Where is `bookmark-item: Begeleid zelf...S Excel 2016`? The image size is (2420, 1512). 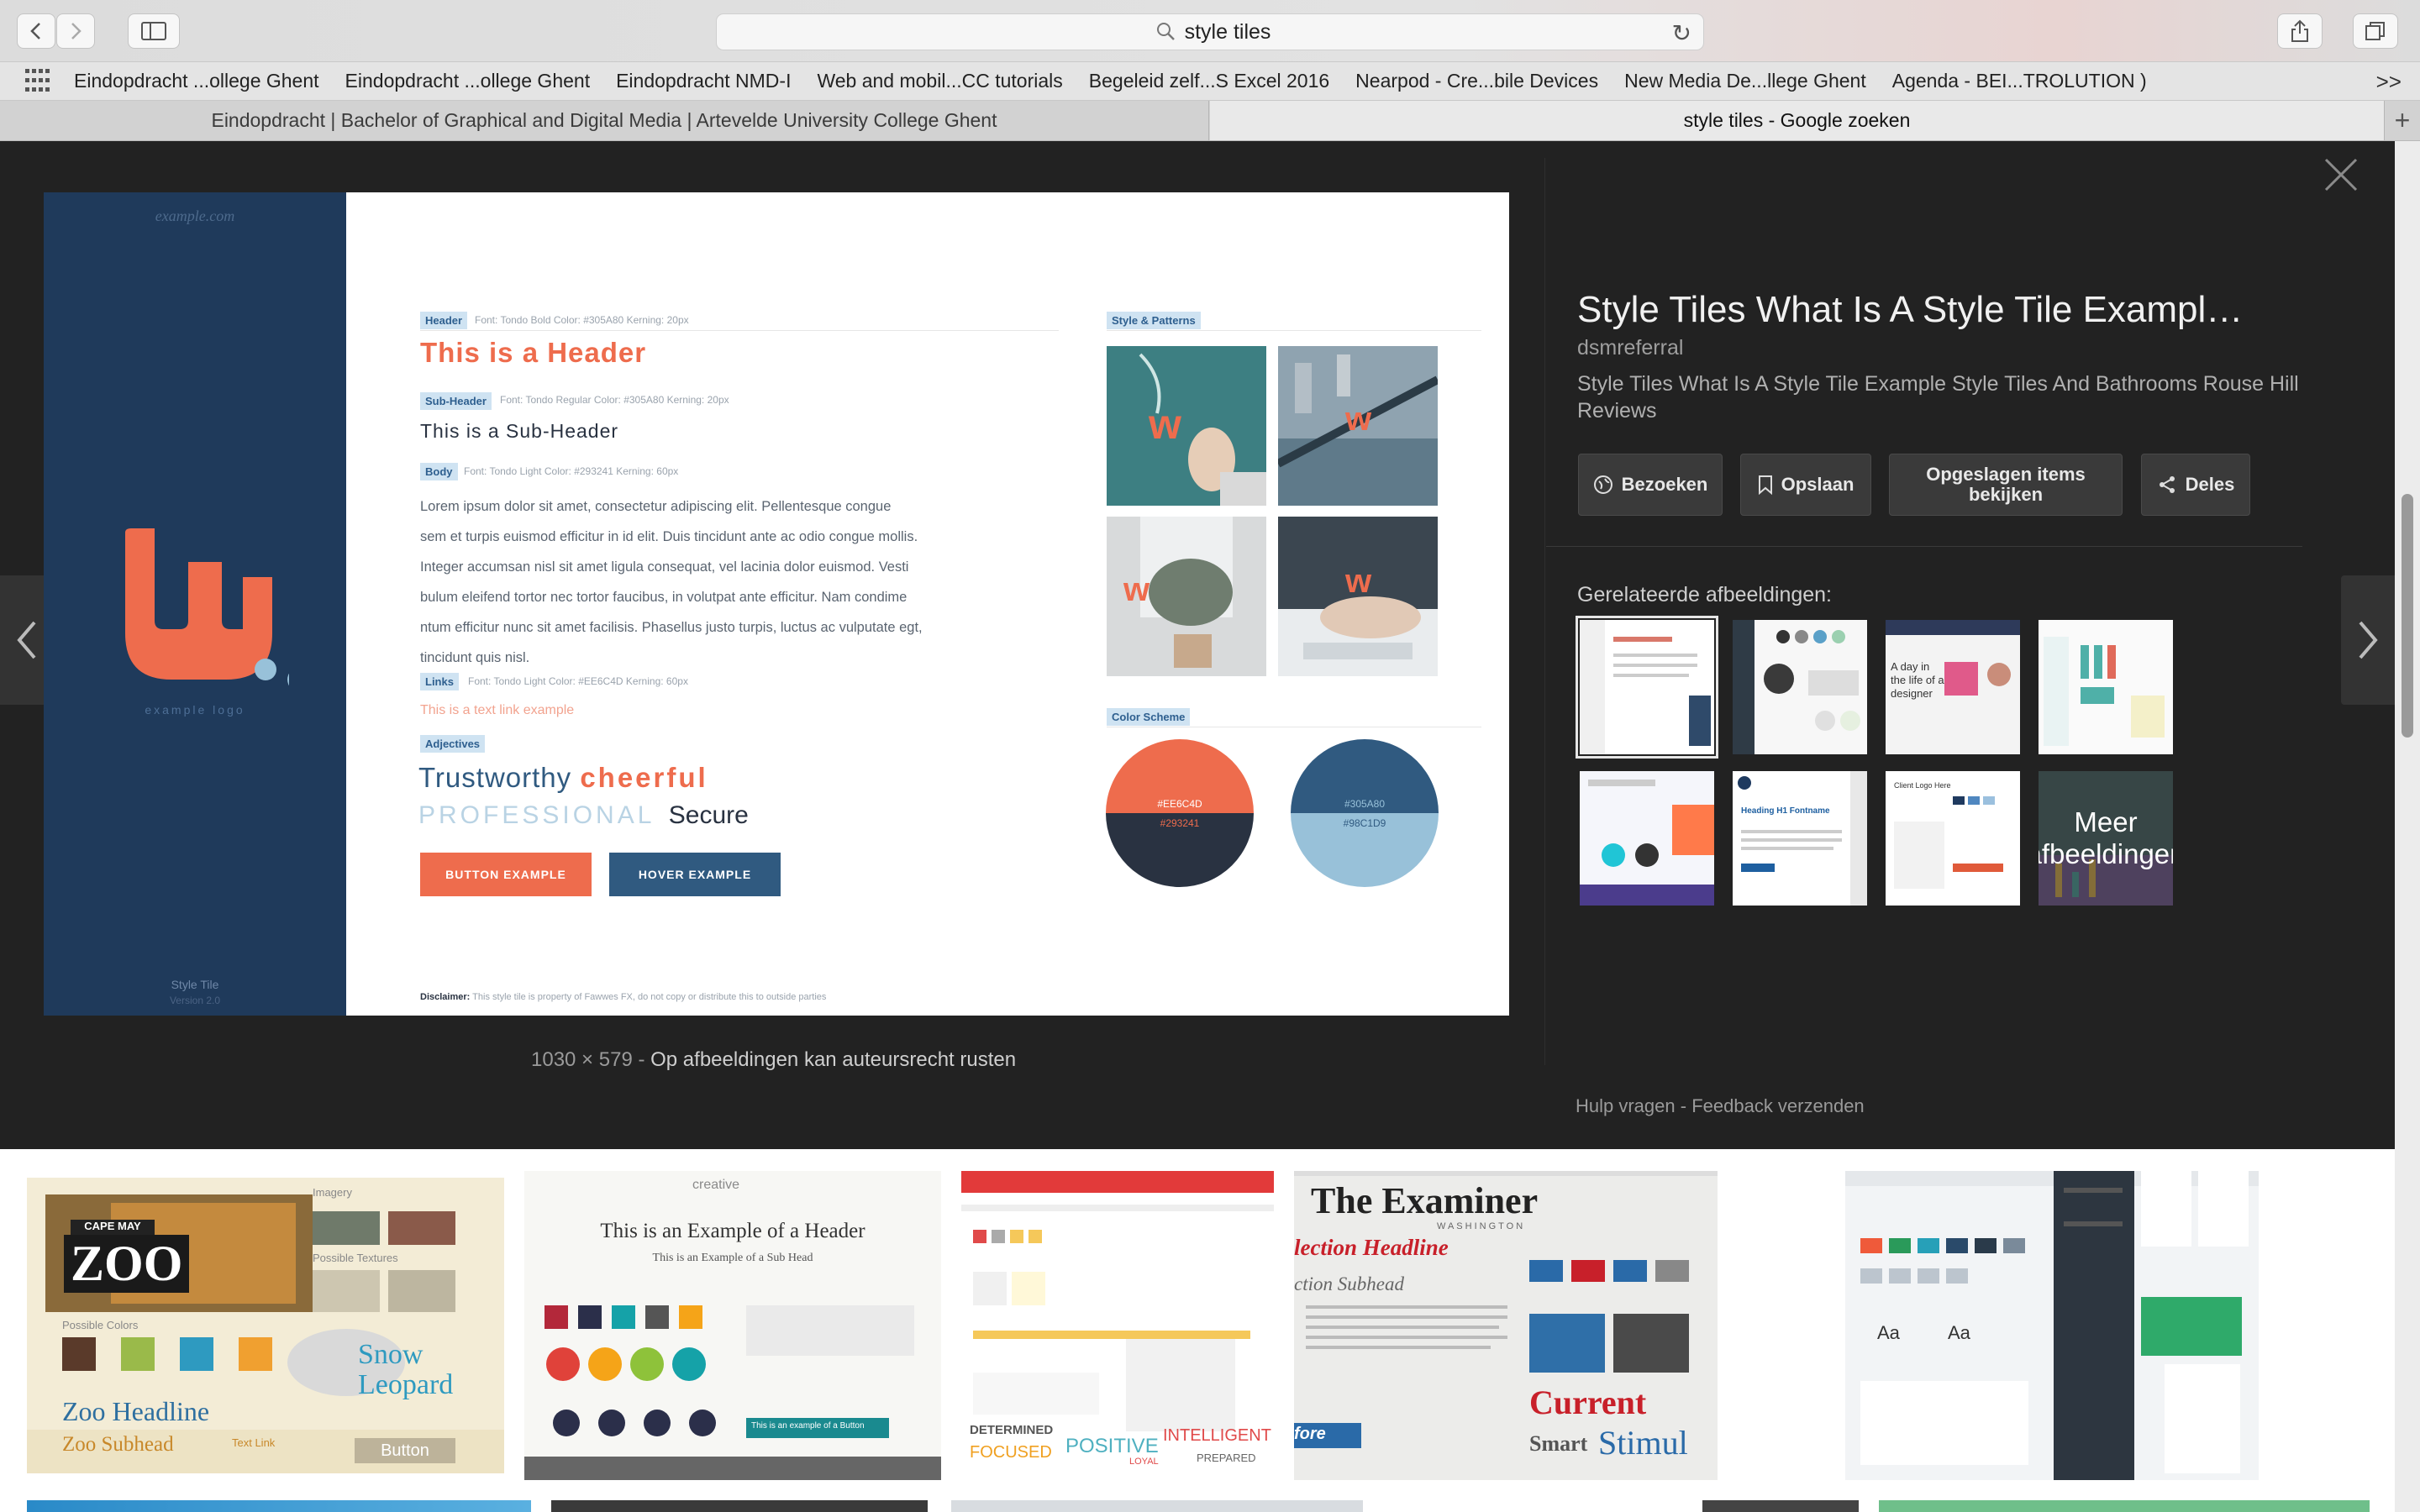 bookmark-item: Begeleid zelf...S Excel 2016 is located at coordinates (1209, 81).